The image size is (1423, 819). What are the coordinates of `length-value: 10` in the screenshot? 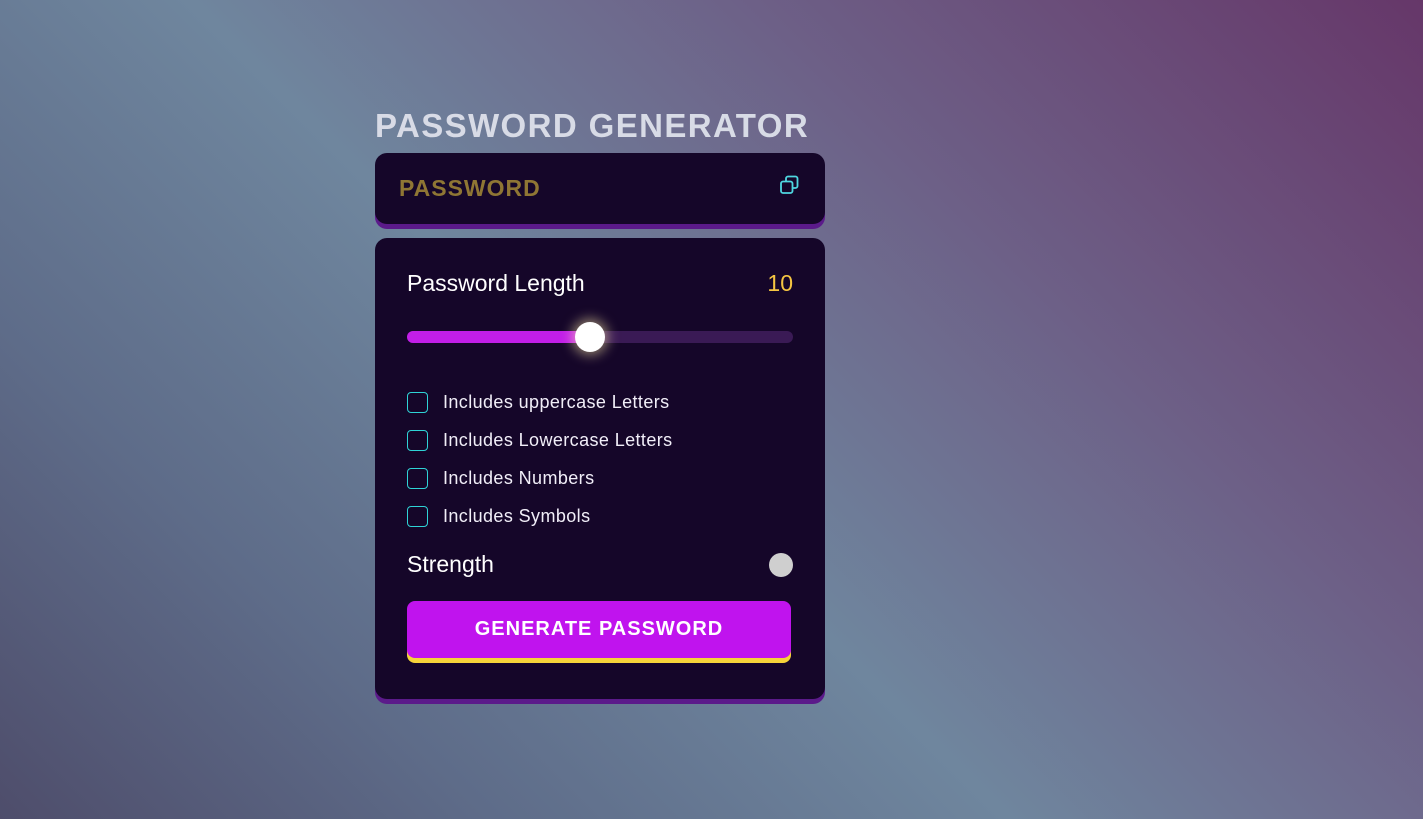 It's located at (780, 283).